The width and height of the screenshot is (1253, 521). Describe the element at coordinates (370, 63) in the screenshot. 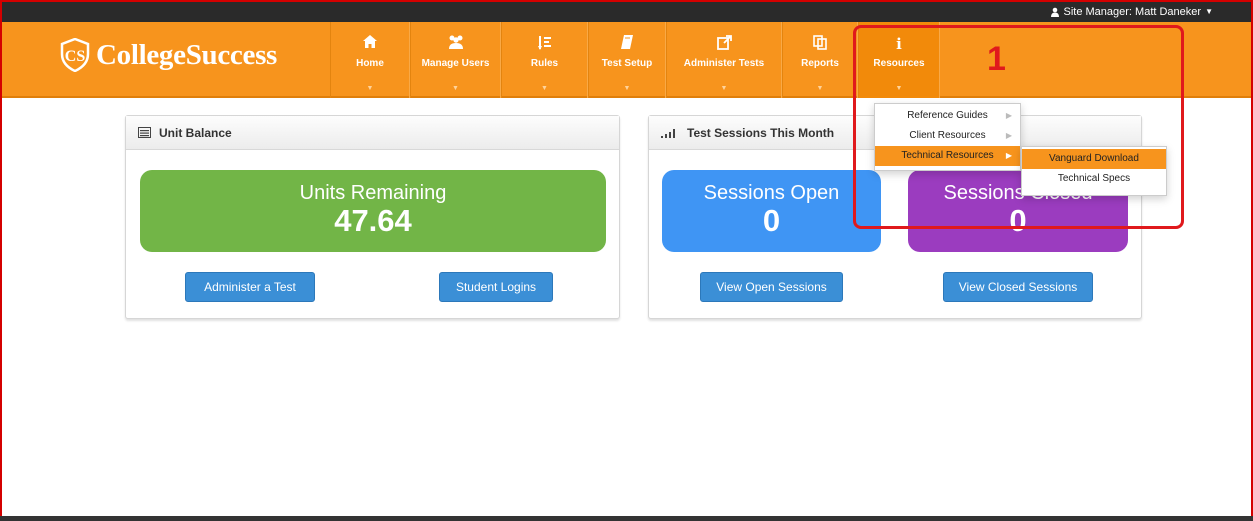

I see `nav-label: Home` at that location.